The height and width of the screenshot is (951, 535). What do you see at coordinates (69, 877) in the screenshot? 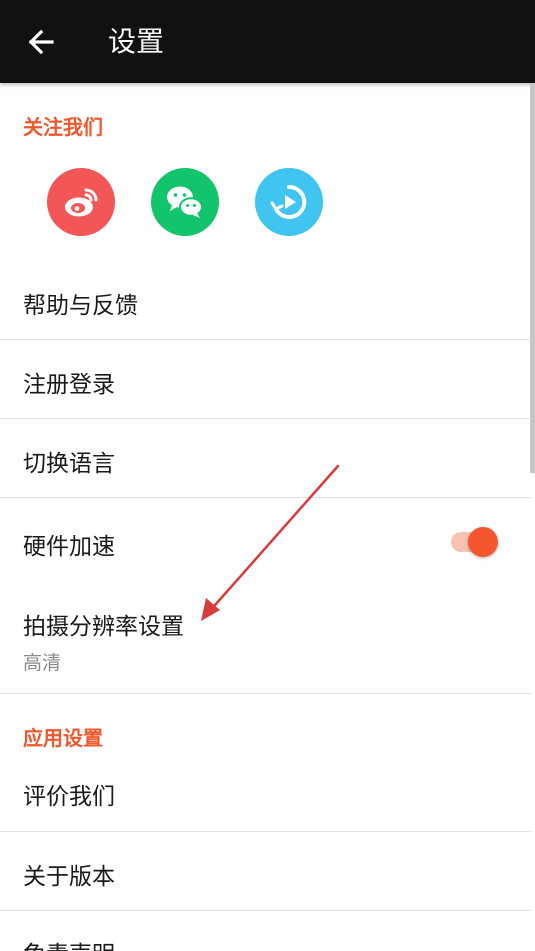
I see `about-version-label: 关于版本` at bounding box center [69, 877].